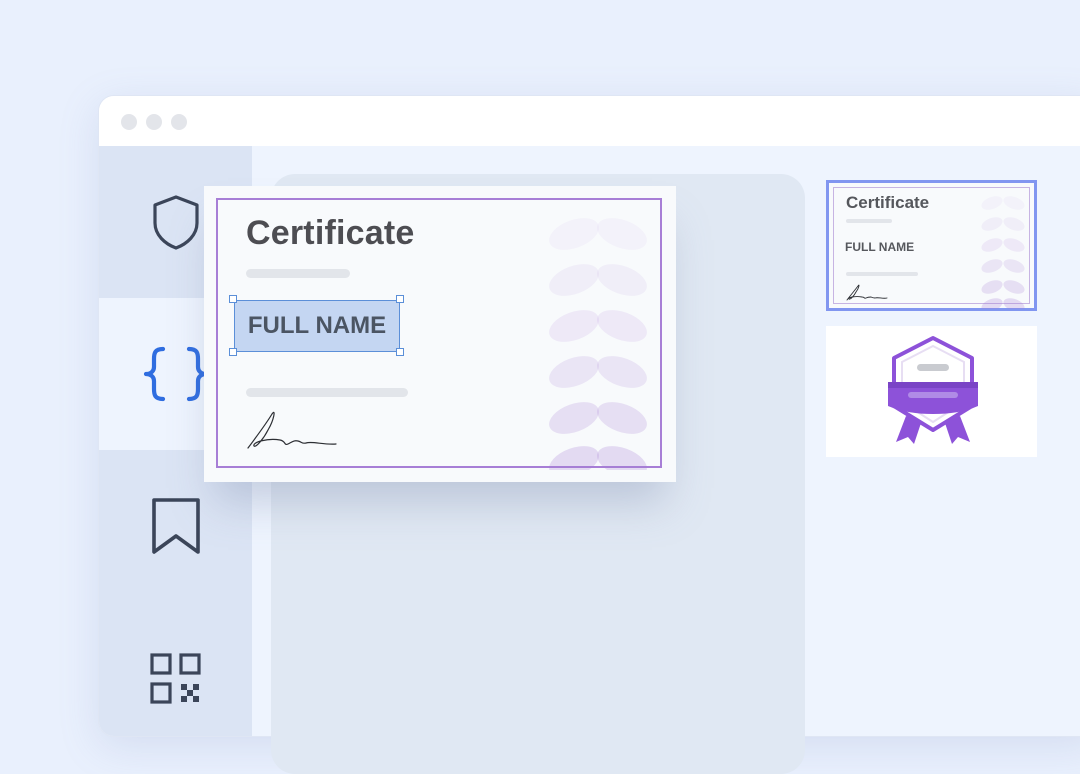 The image size is (1080, 774). I want to click on template-thumbnail-badge, so click(931, 391).